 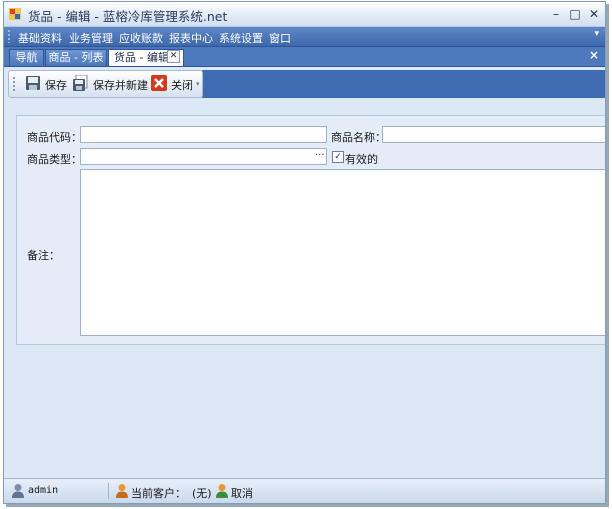 What do you see at coordinates (122, 491) in the screenshot?
I see `customer-icon` at bounding box center [122, 491].